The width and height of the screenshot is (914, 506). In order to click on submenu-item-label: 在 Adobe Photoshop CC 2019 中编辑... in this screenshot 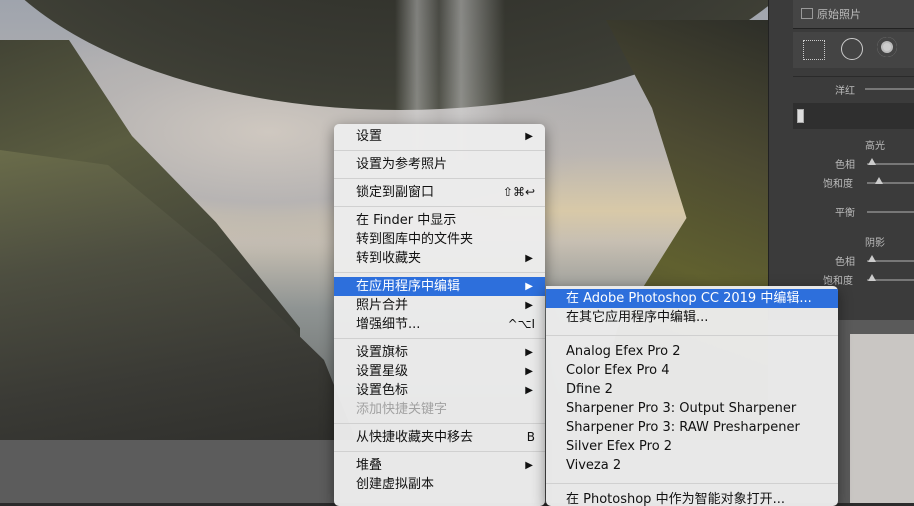, I will do `click(689, 298)`.